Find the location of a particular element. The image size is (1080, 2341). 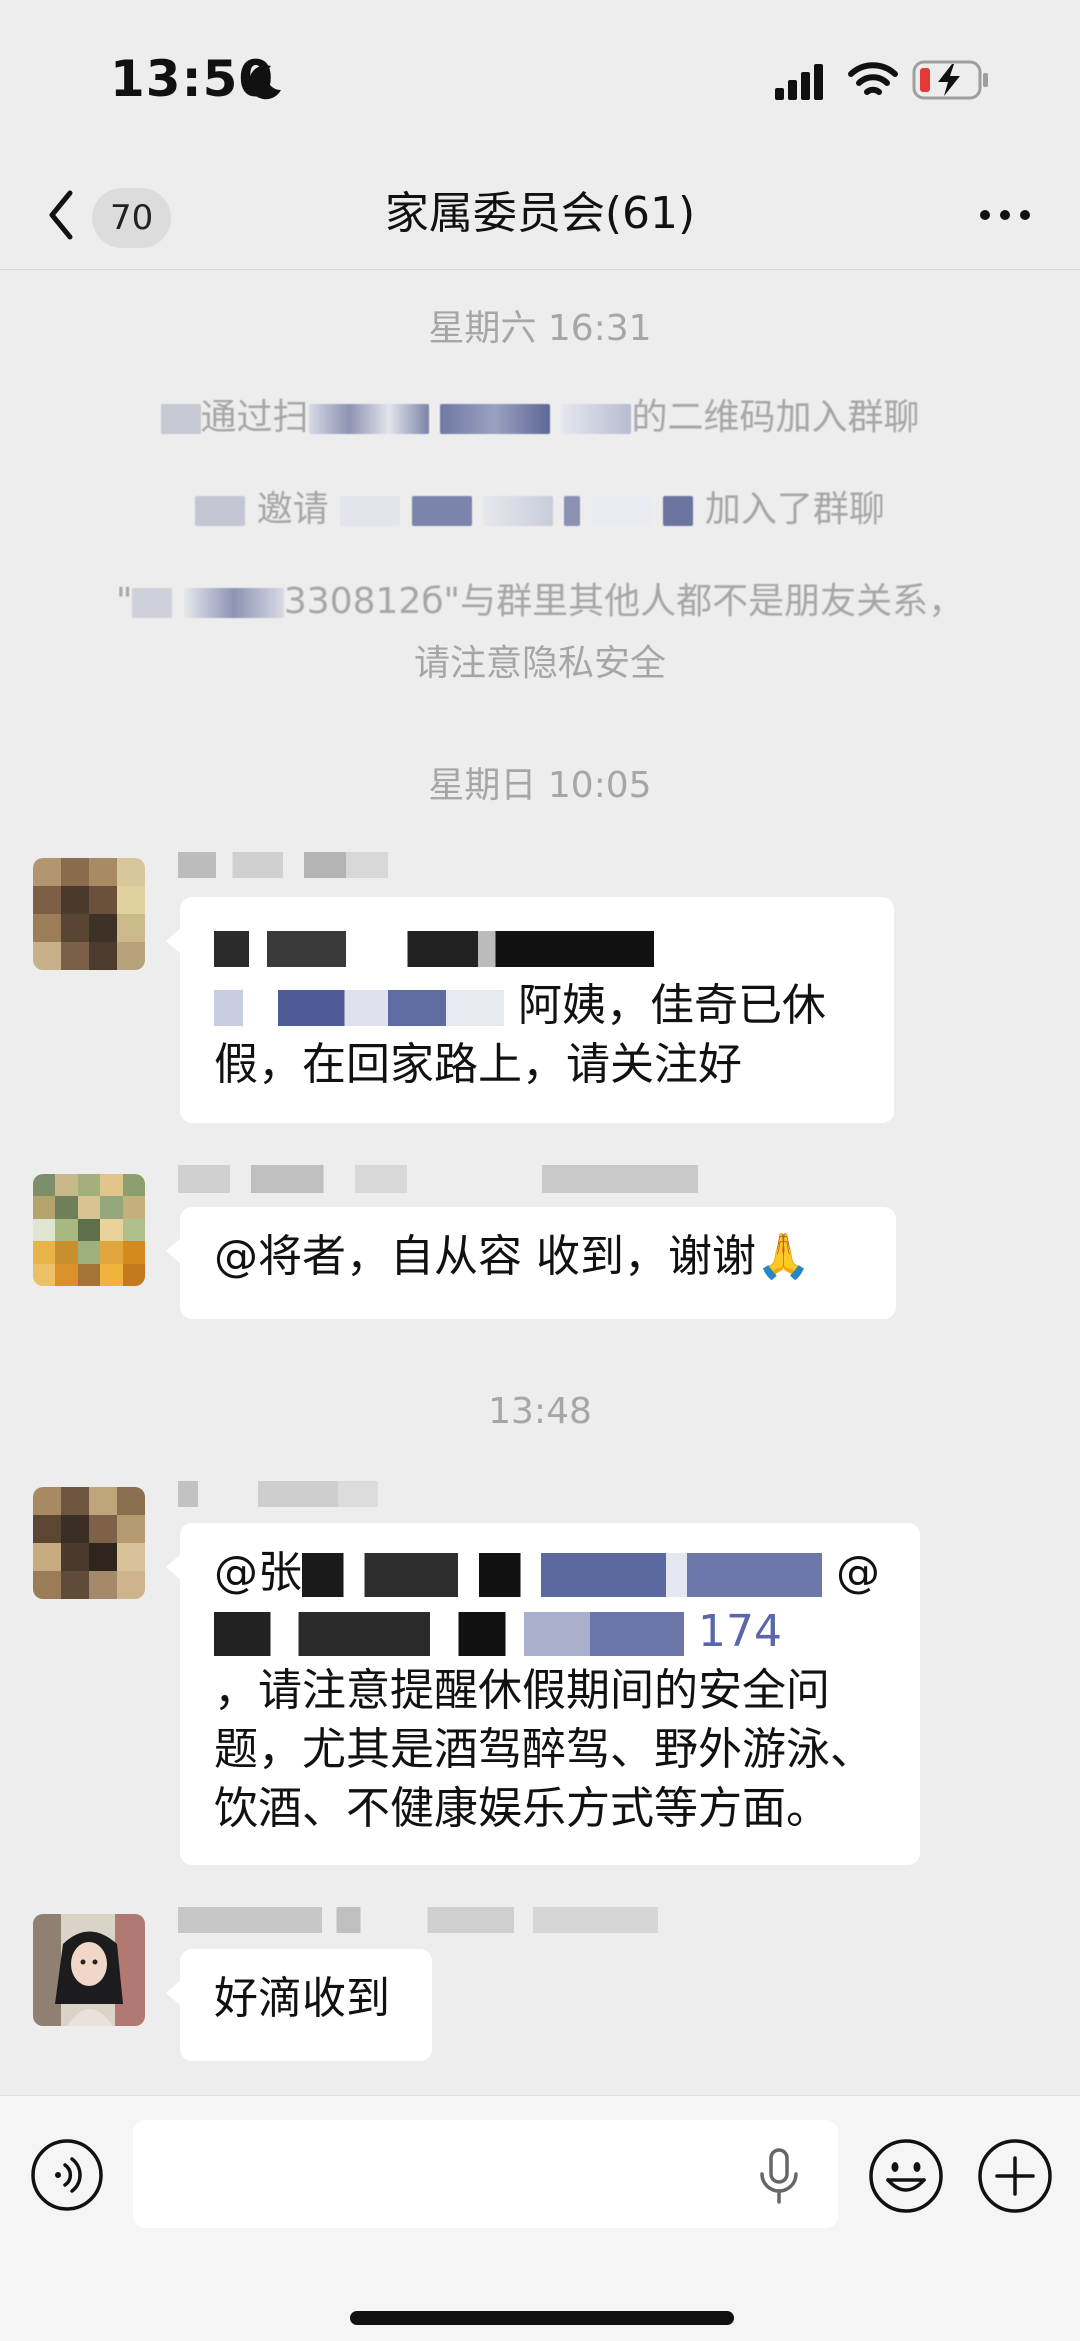

message-input is located at coordinates (485, 2174).